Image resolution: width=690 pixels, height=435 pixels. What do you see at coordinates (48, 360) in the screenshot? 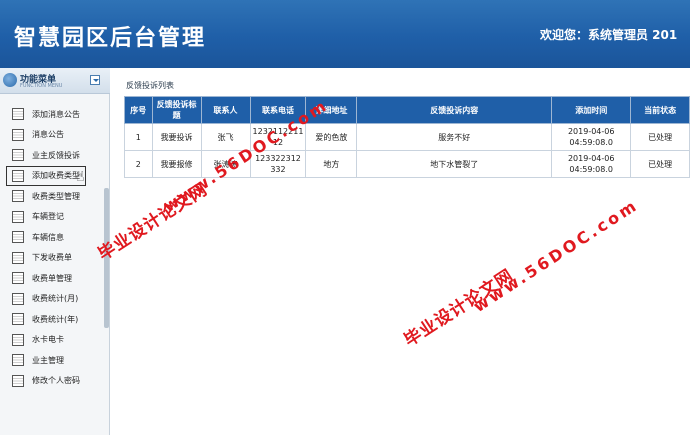
I see `sidebar-item-label: 业主管理` at bounding box center [48, 360].